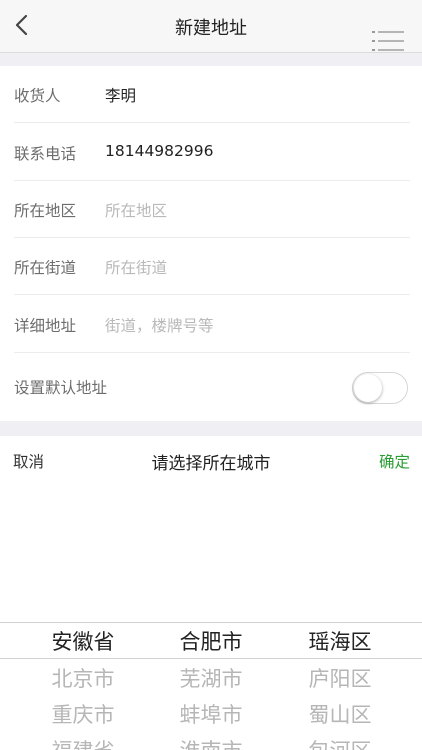 The width and height of the screenshot is (422, 750). I want to click on district-item: 蜀山区, so click(340, 714).